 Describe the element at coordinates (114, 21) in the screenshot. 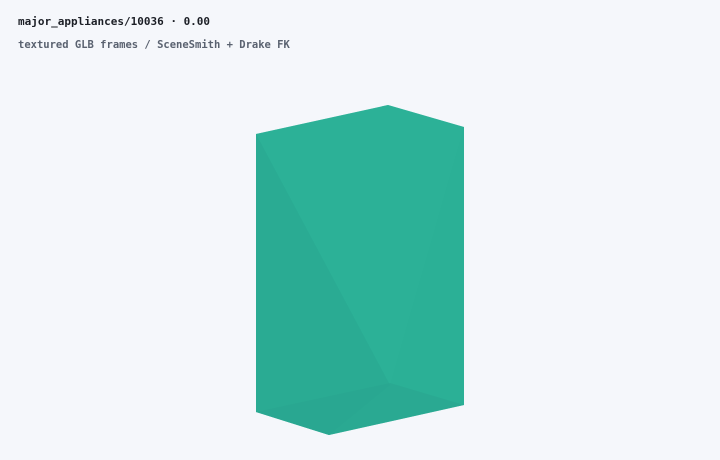

I see `viewer-title: major_appliances/10036 · 0.00` at that location.